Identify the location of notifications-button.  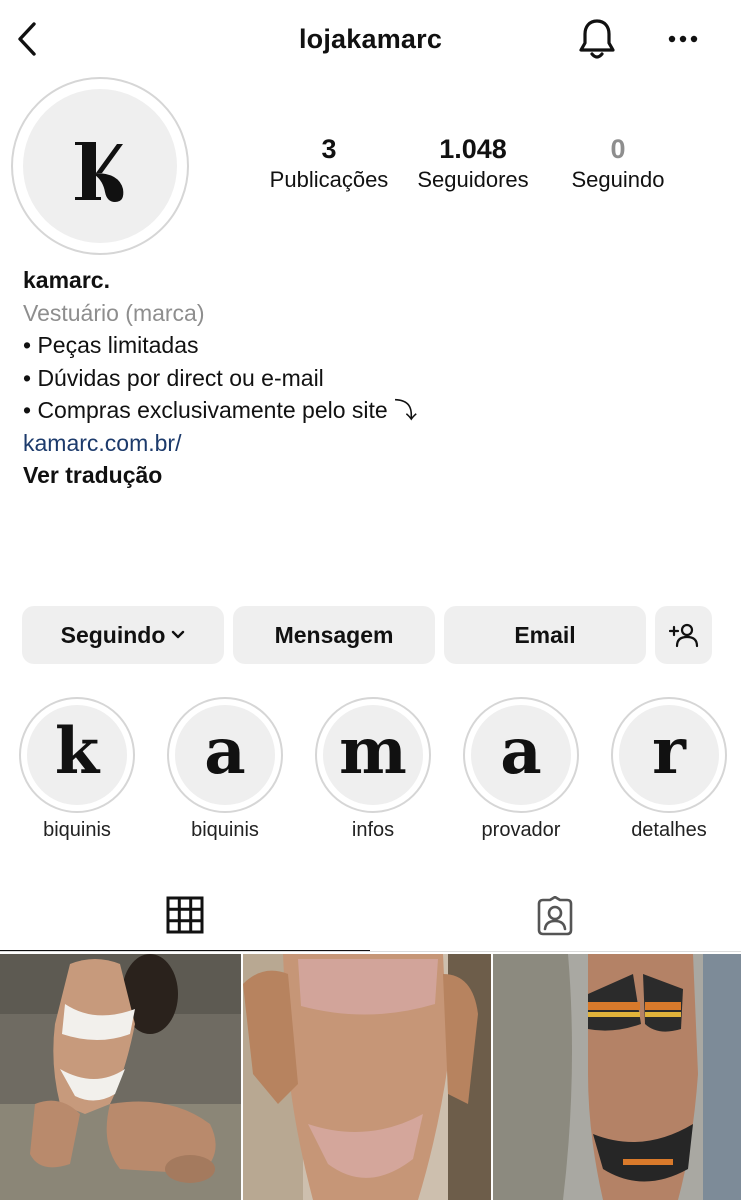
(597, 39).